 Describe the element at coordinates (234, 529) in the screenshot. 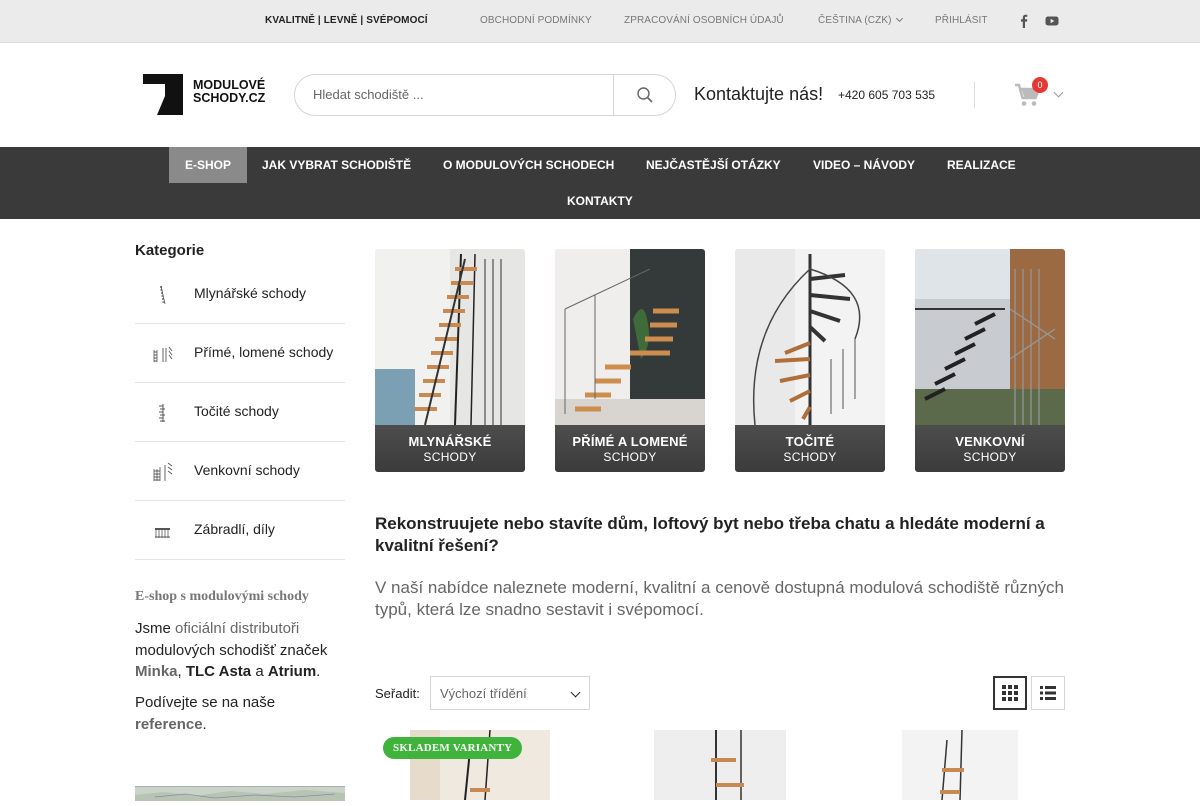

I see `category-label: Zábradlí, díly` at that location.